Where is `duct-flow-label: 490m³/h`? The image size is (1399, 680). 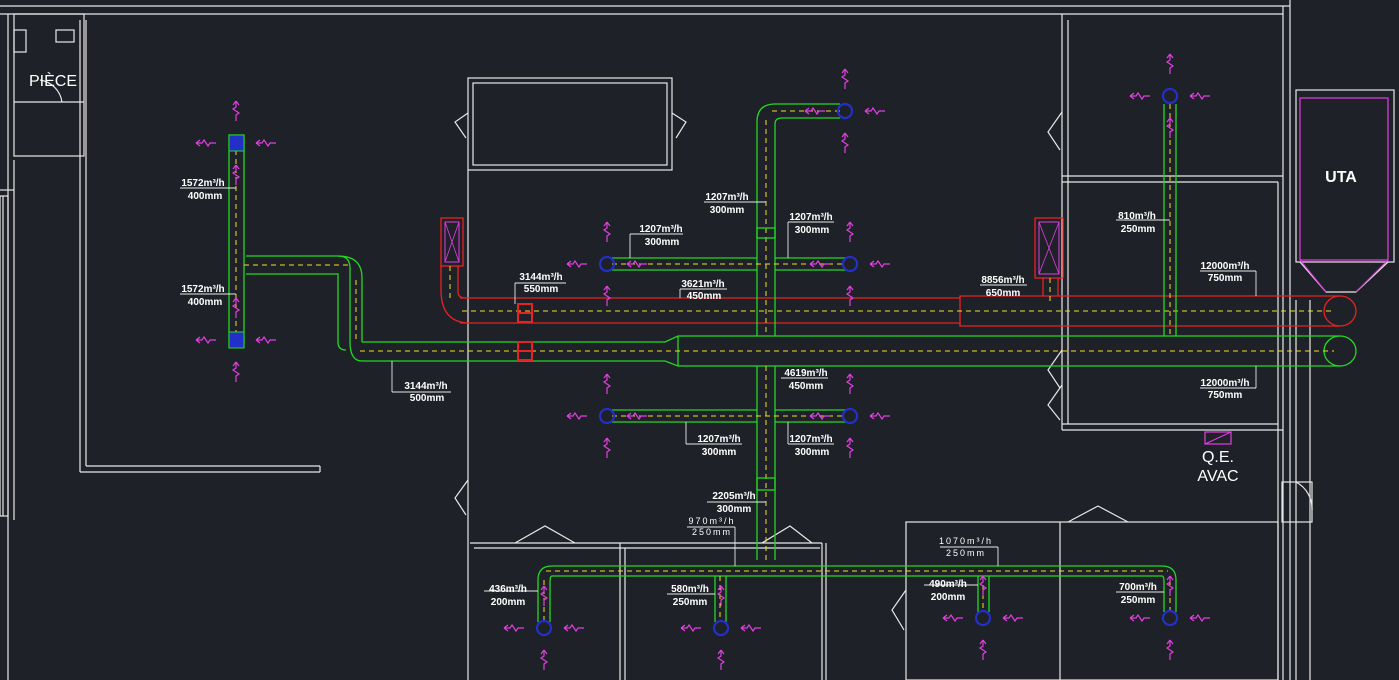 duct-flow-label: 490m³/h is located at coordinates (948, 584).